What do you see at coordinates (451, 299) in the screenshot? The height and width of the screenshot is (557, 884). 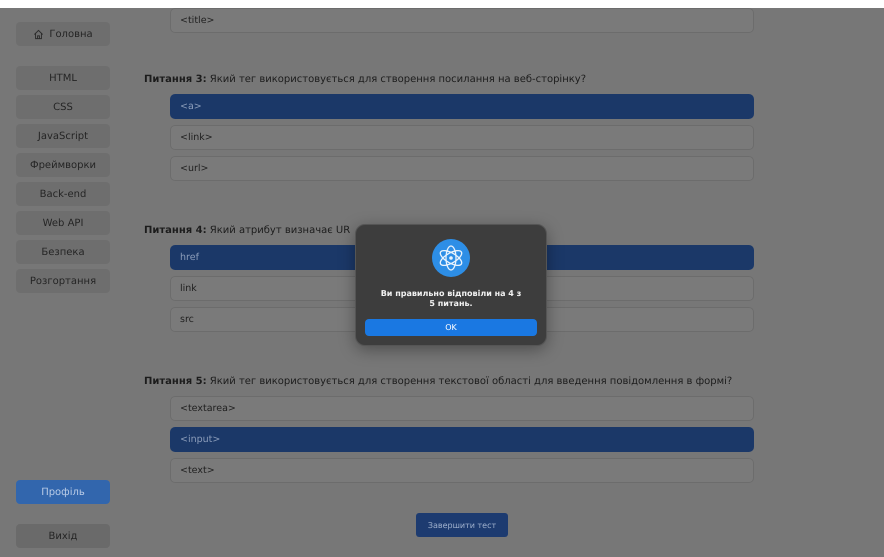 I see `dialog-message: Ви правильно відповіли на 4 з 5 питань.` at bounding box center [451, 299].